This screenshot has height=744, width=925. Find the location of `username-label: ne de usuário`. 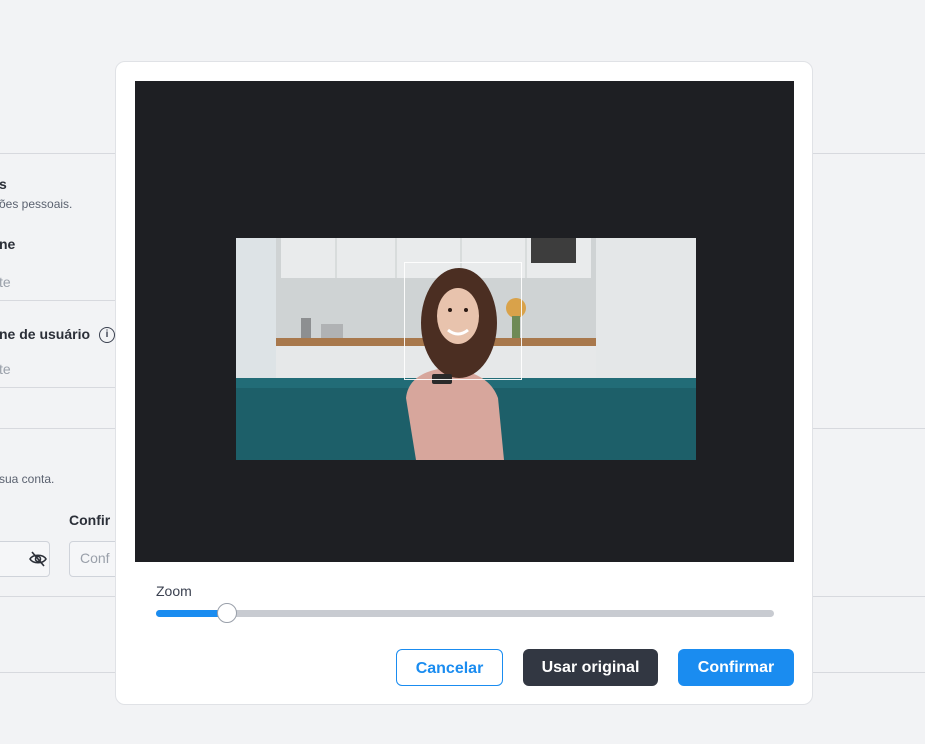

username-label: ne de usuário is located at coordinates (45, 334).